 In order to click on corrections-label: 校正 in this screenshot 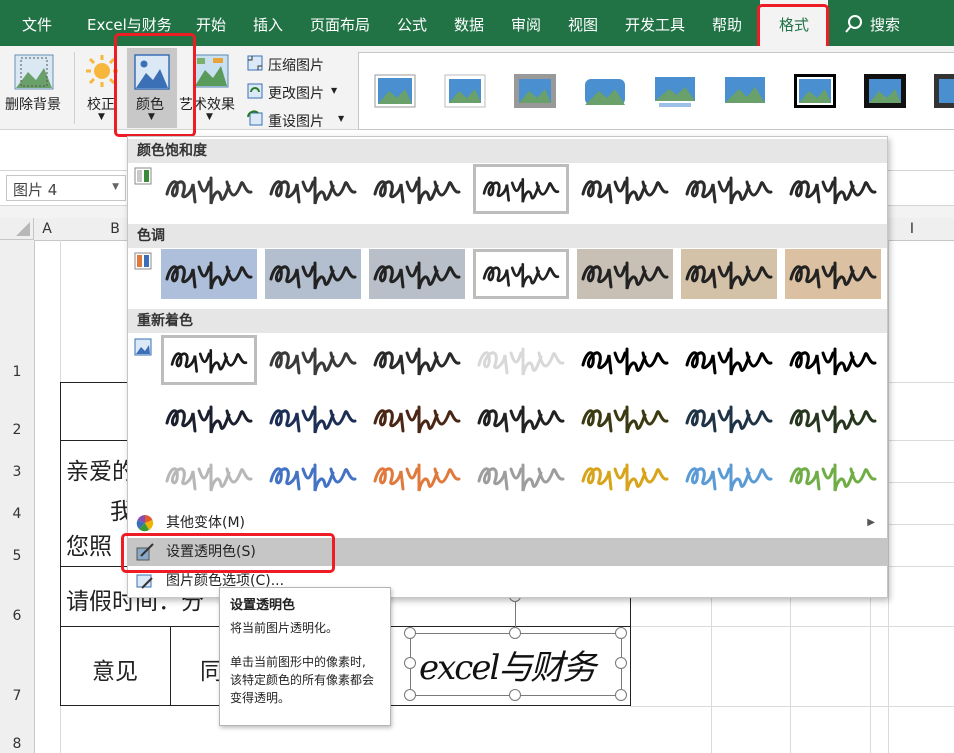, I will do `click(101, 104)`.